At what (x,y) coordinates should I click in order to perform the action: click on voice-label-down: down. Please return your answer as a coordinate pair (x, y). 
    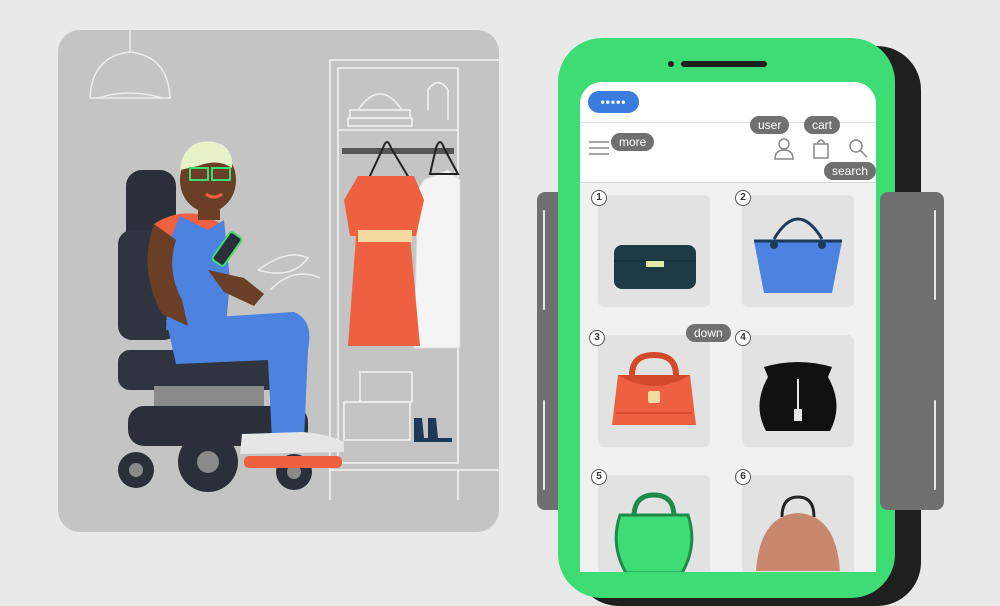
    Looking at the image, I should click on (708, 333).